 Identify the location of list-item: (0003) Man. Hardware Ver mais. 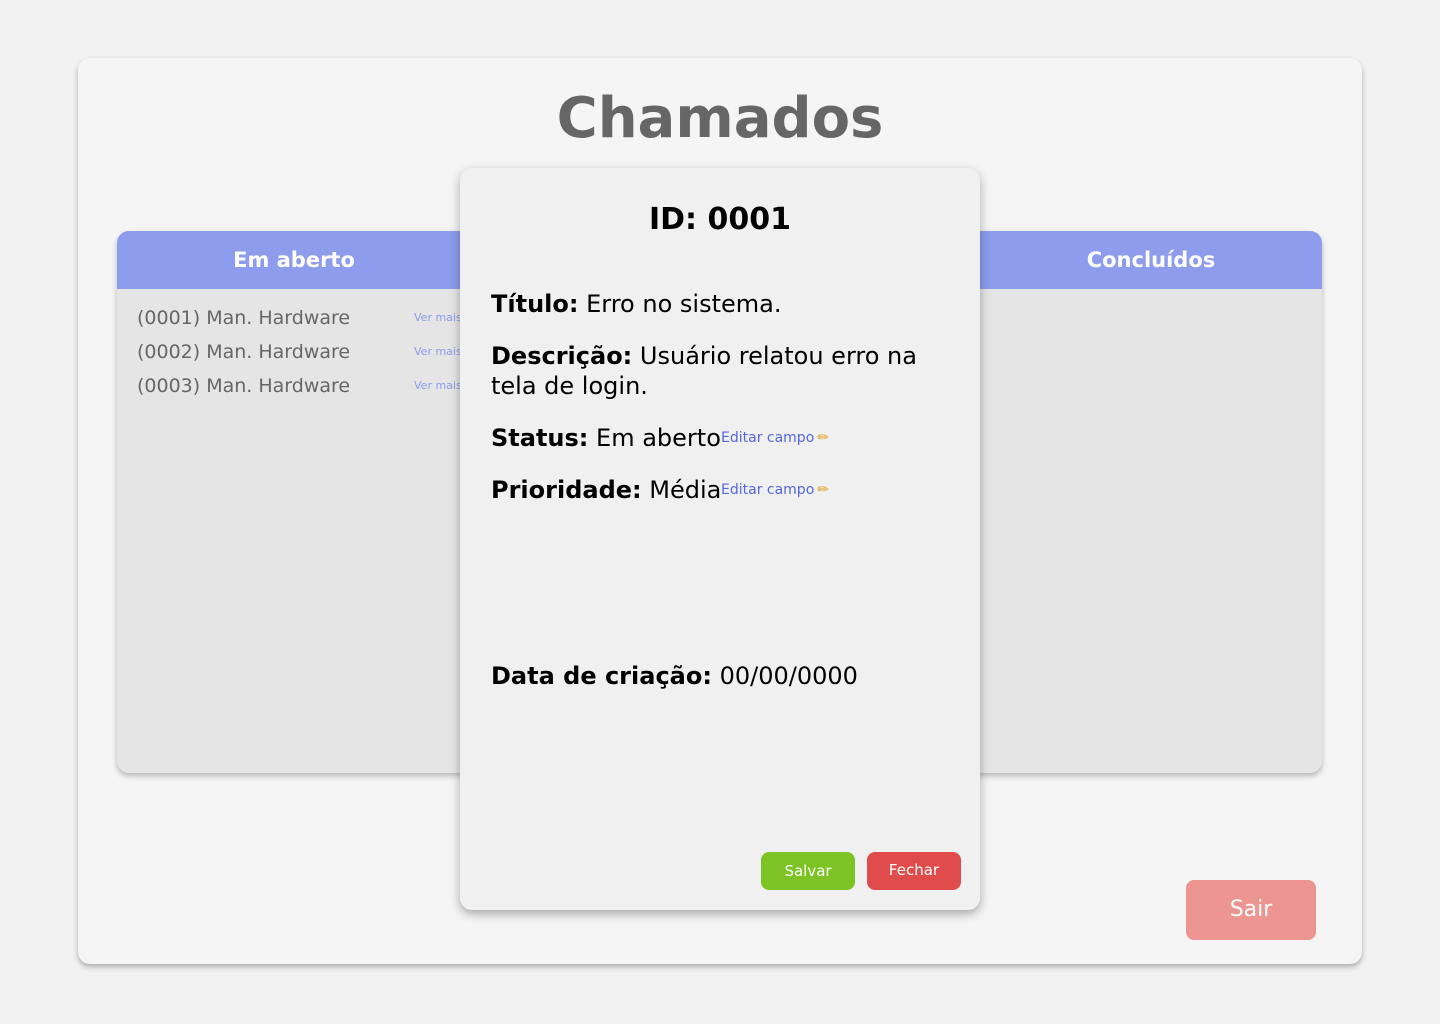
(294, 392).